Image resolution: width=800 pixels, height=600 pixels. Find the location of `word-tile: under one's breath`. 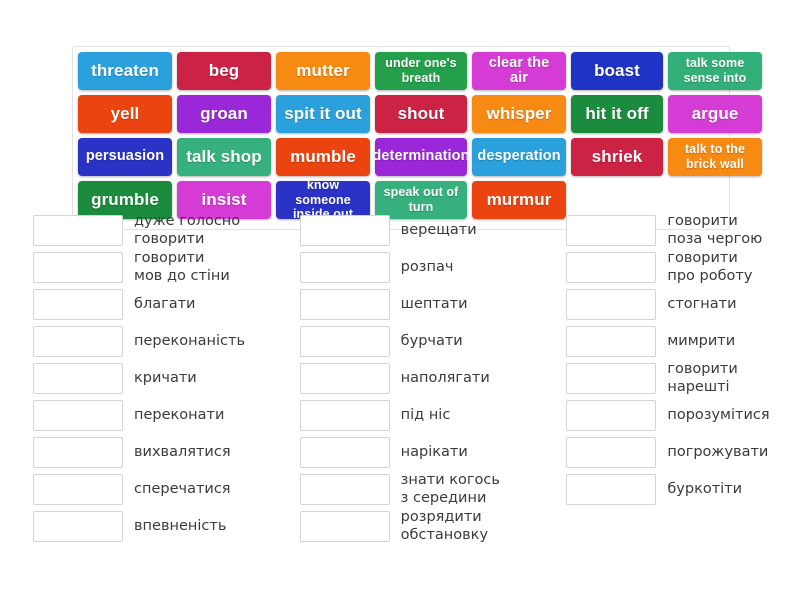

word-tile: under one's breath is located at coordinates (421, 71).